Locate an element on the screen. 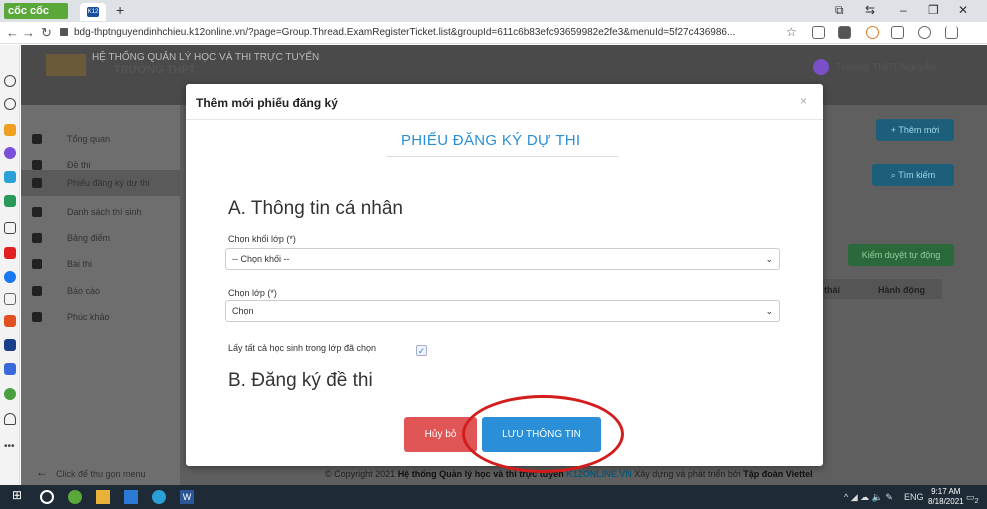 The image size is (987, 509). edge-icon is located at coordinates (159, 497).